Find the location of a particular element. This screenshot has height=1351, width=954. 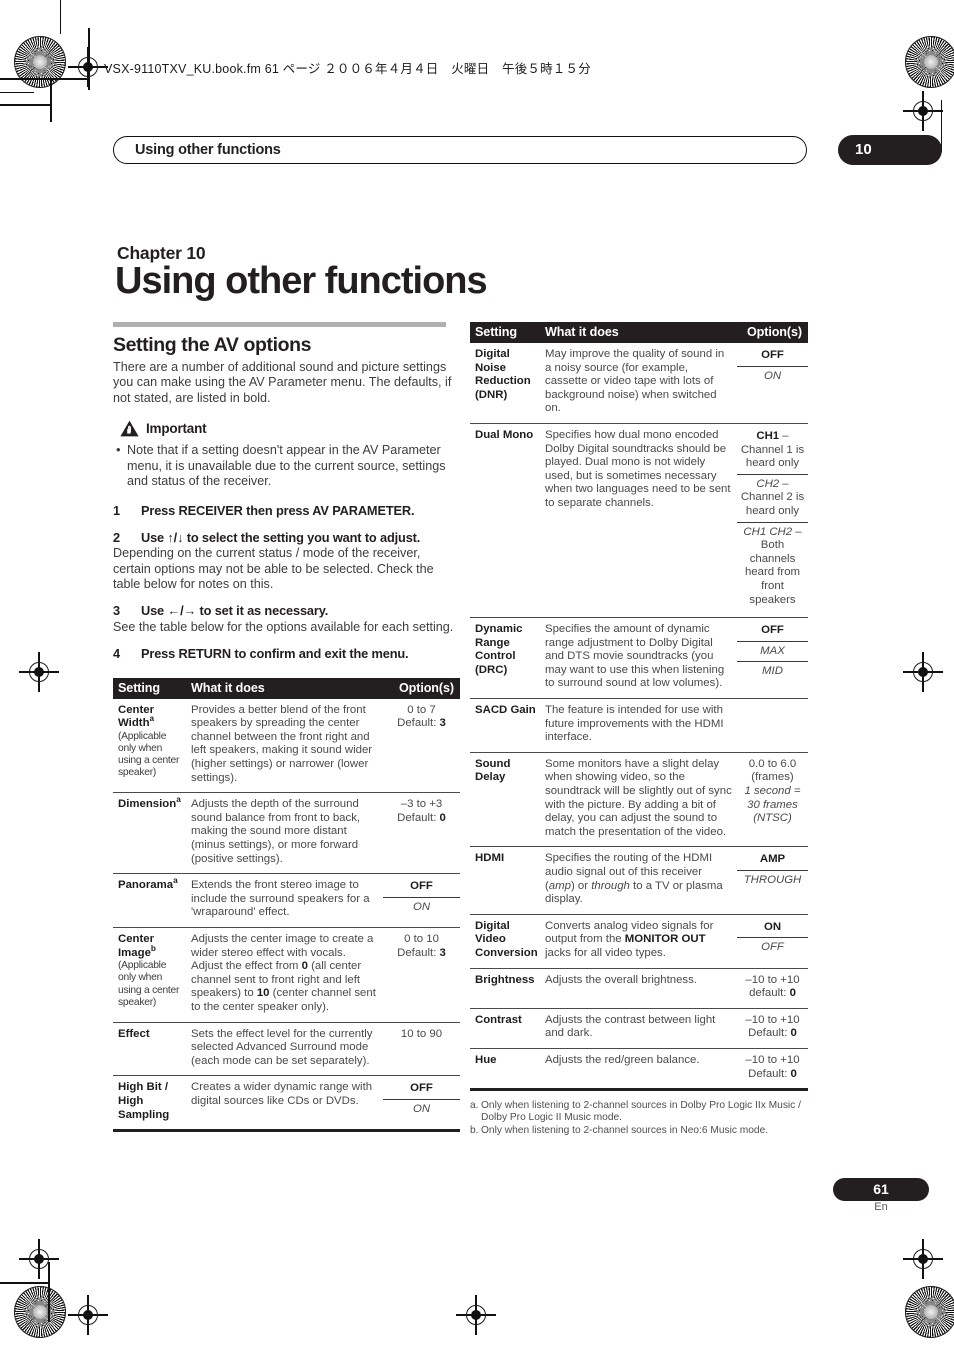

cell-options: –10 to +10 Default: 0 is located at coordinates (770, 1028).